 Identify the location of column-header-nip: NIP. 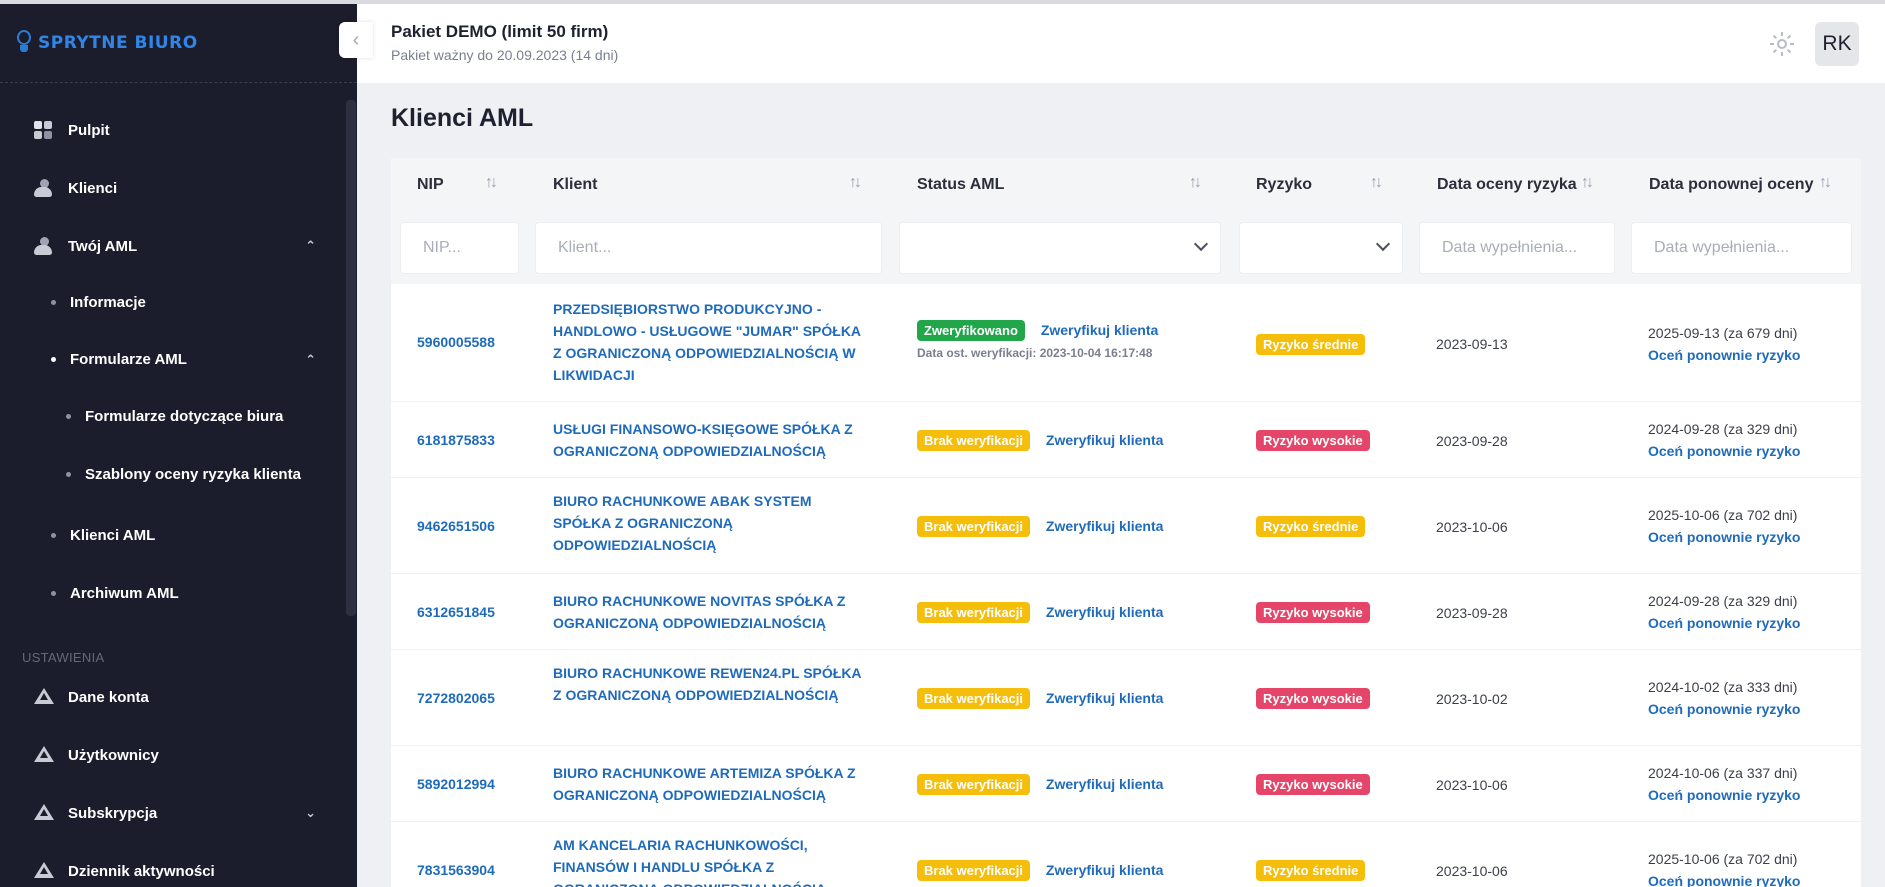
(430, 185).